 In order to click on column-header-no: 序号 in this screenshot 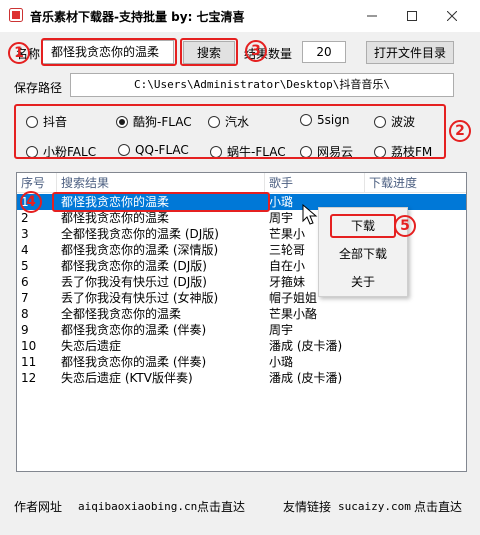, I will do `click(37, 183)`.